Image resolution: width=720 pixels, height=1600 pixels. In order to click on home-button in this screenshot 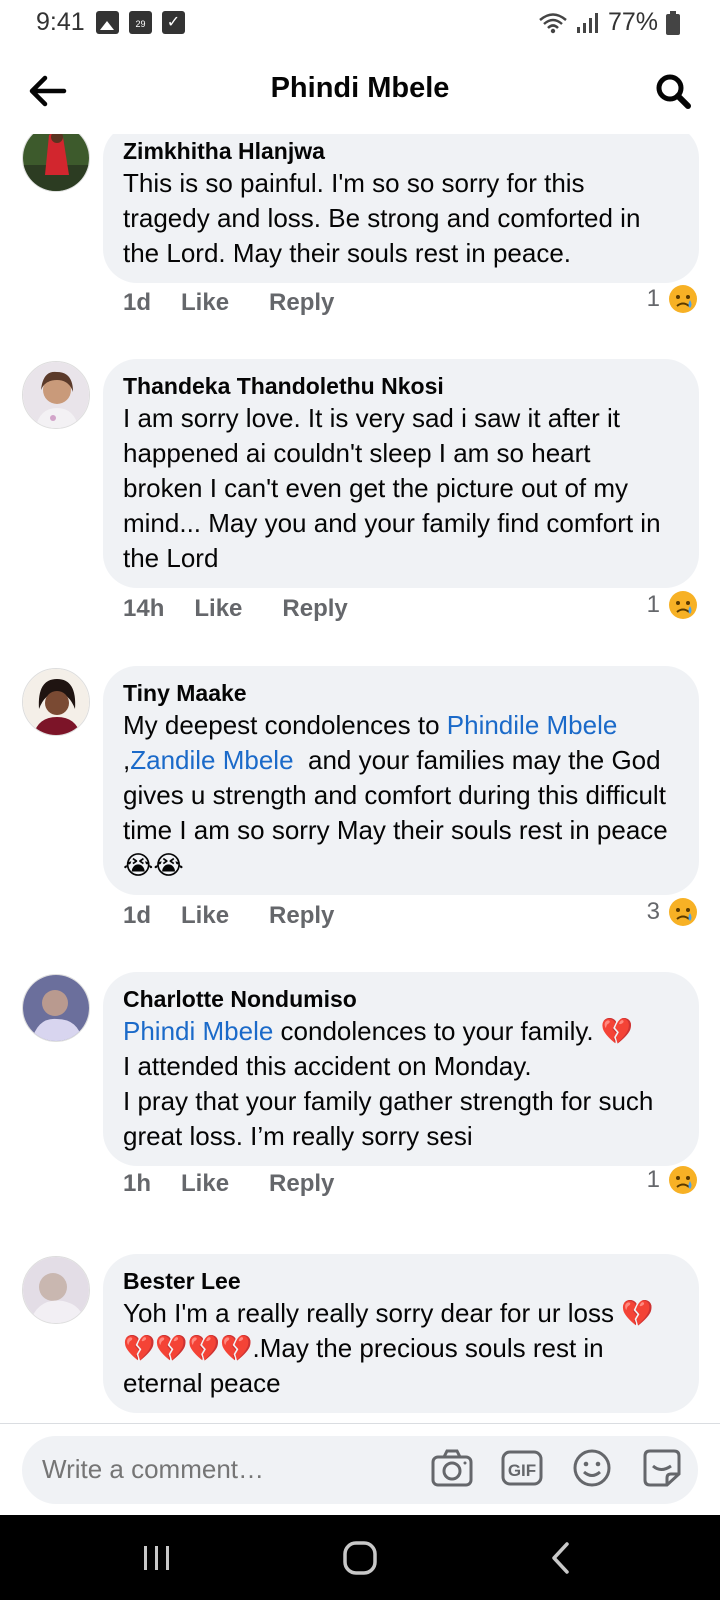, I will do `click(360, 1558)`.